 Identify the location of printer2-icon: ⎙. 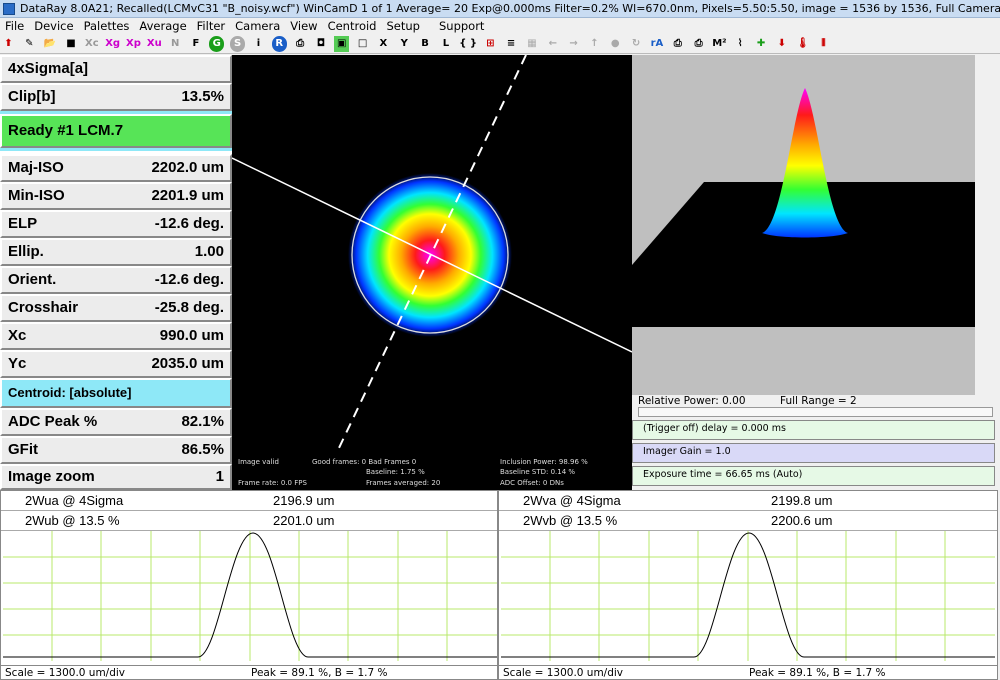
(698, 44).